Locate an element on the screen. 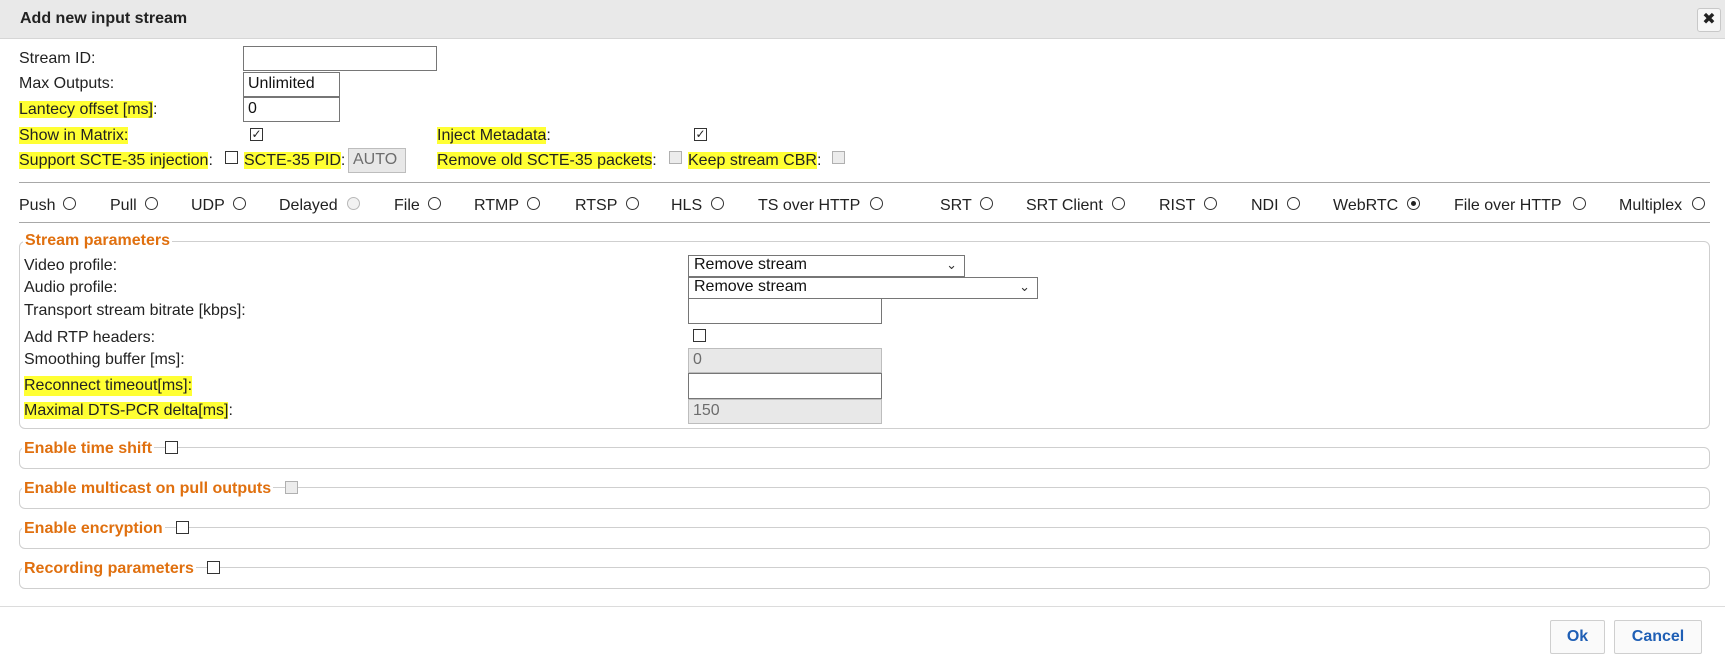 Image resolution: width=1725 pixels, height=671 pixels. show-in-matrix-label: Show in Matrix: is located at coordinates (74, 136).